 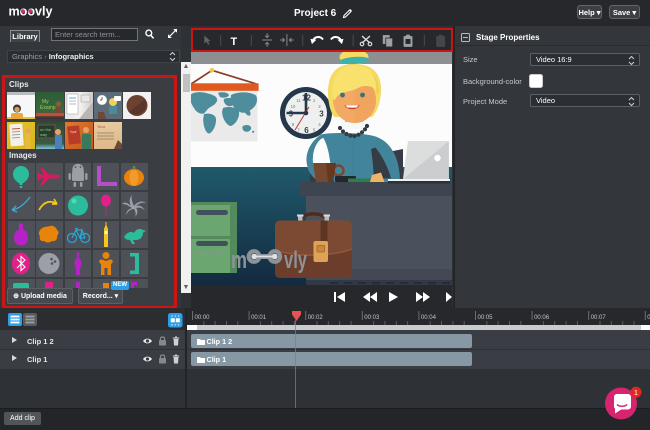 What do you see at coordinates (48, 108) in the screenshot?
I see `svg-text: Examp` at bounding box center [48, 108].